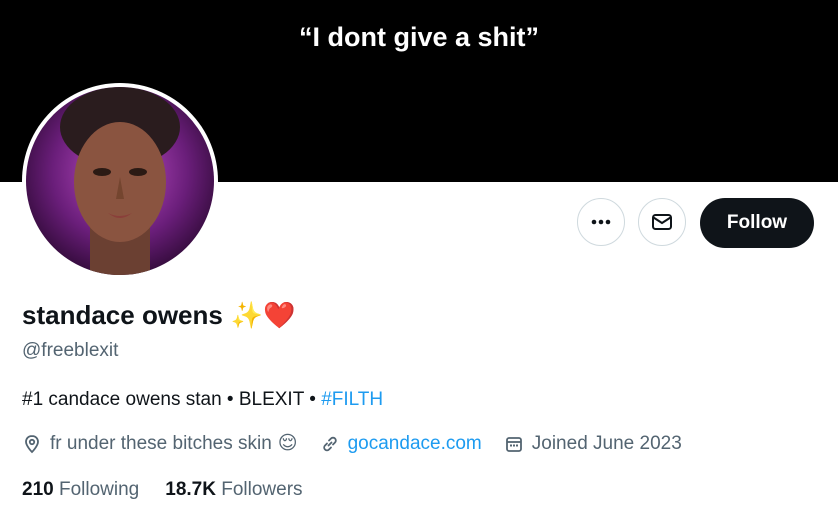  I want to click on follow-button: Follow, so click(757, 223).